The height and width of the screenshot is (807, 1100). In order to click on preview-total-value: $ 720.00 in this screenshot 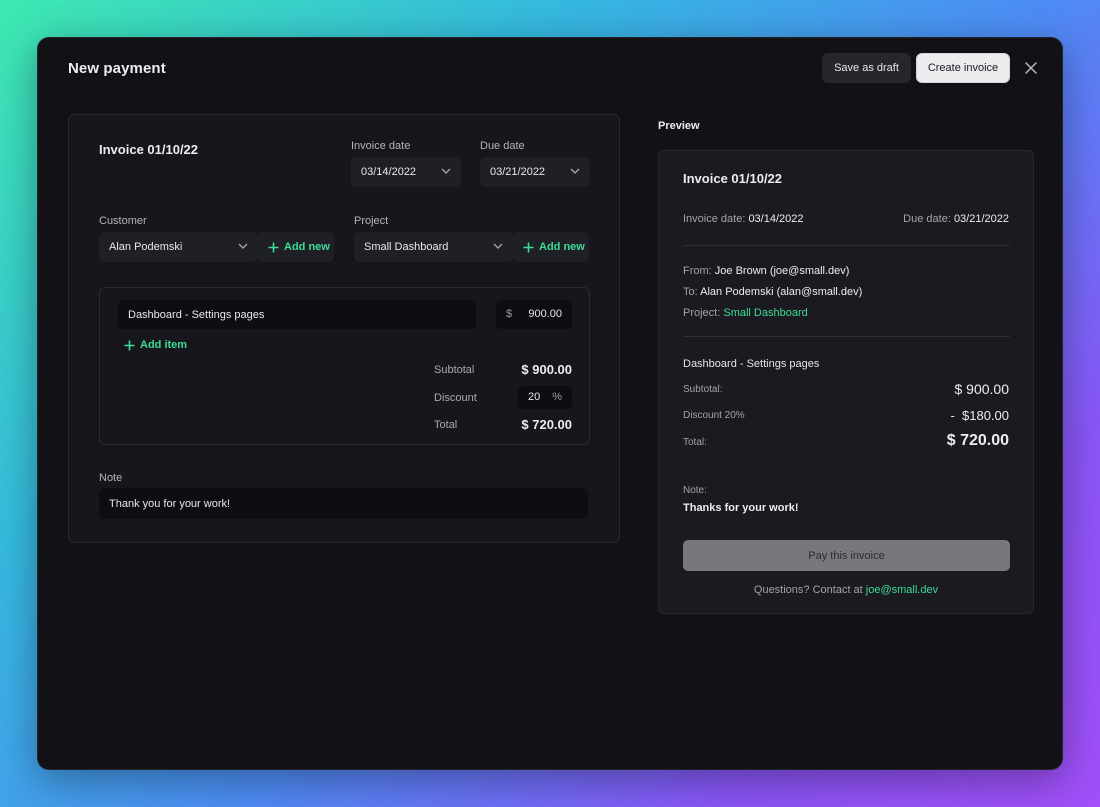, I will do `click(977, 440)`.